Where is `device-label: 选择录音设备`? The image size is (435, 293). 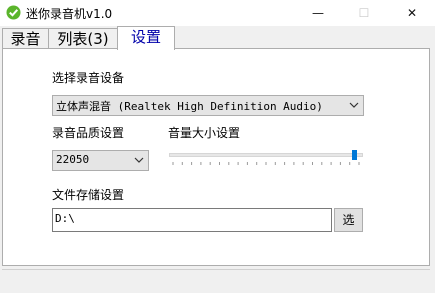
device-label: 选择录音设备 is located at coordinates (88, 78).